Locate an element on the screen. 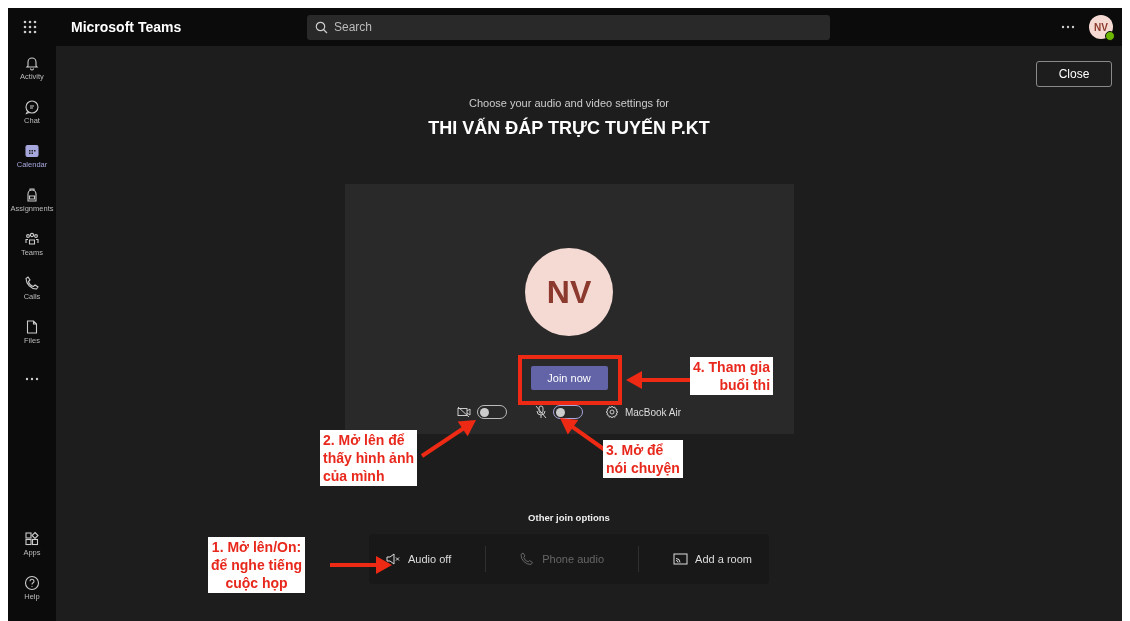  file-icon is located at coordinates (32, 327).